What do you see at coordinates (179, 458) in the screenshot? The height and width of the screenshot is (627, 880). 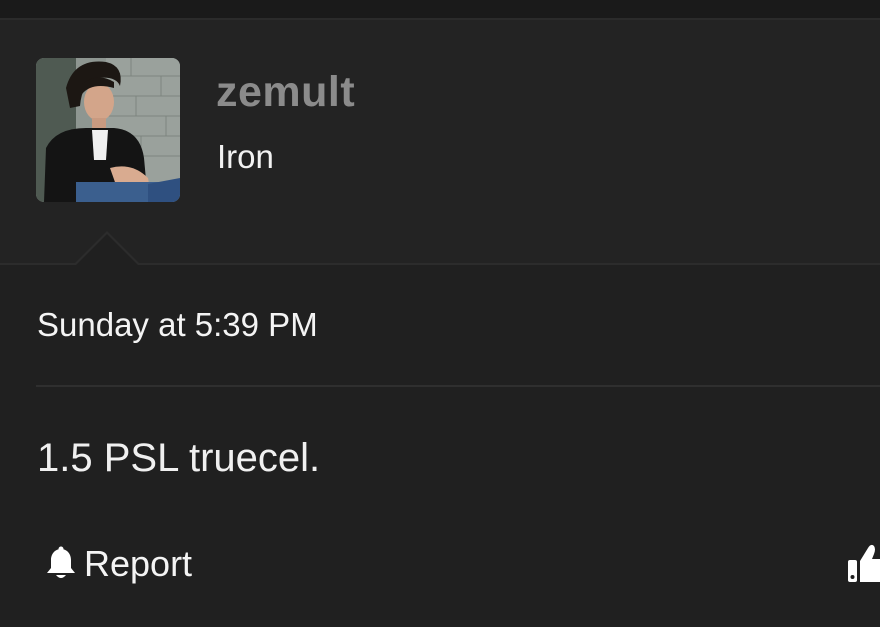 I see `message-body: 1.5 PSL truecel.` at bounding box center [179, 458].